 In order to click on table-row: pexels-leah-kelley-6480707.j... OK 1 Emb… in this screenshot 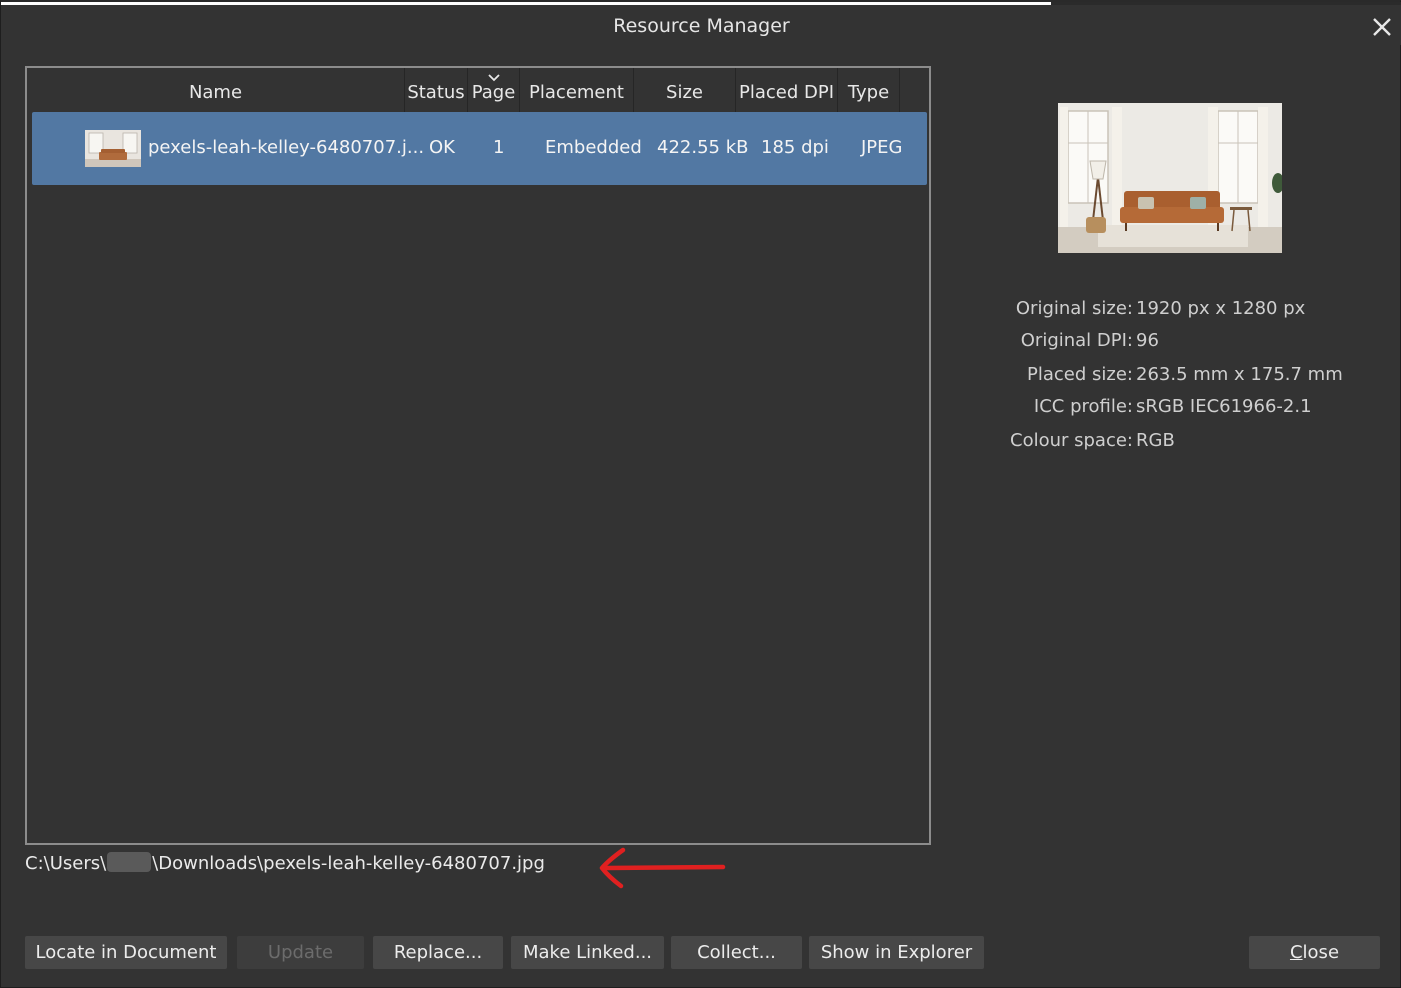, I will do `click(479, 148)`.